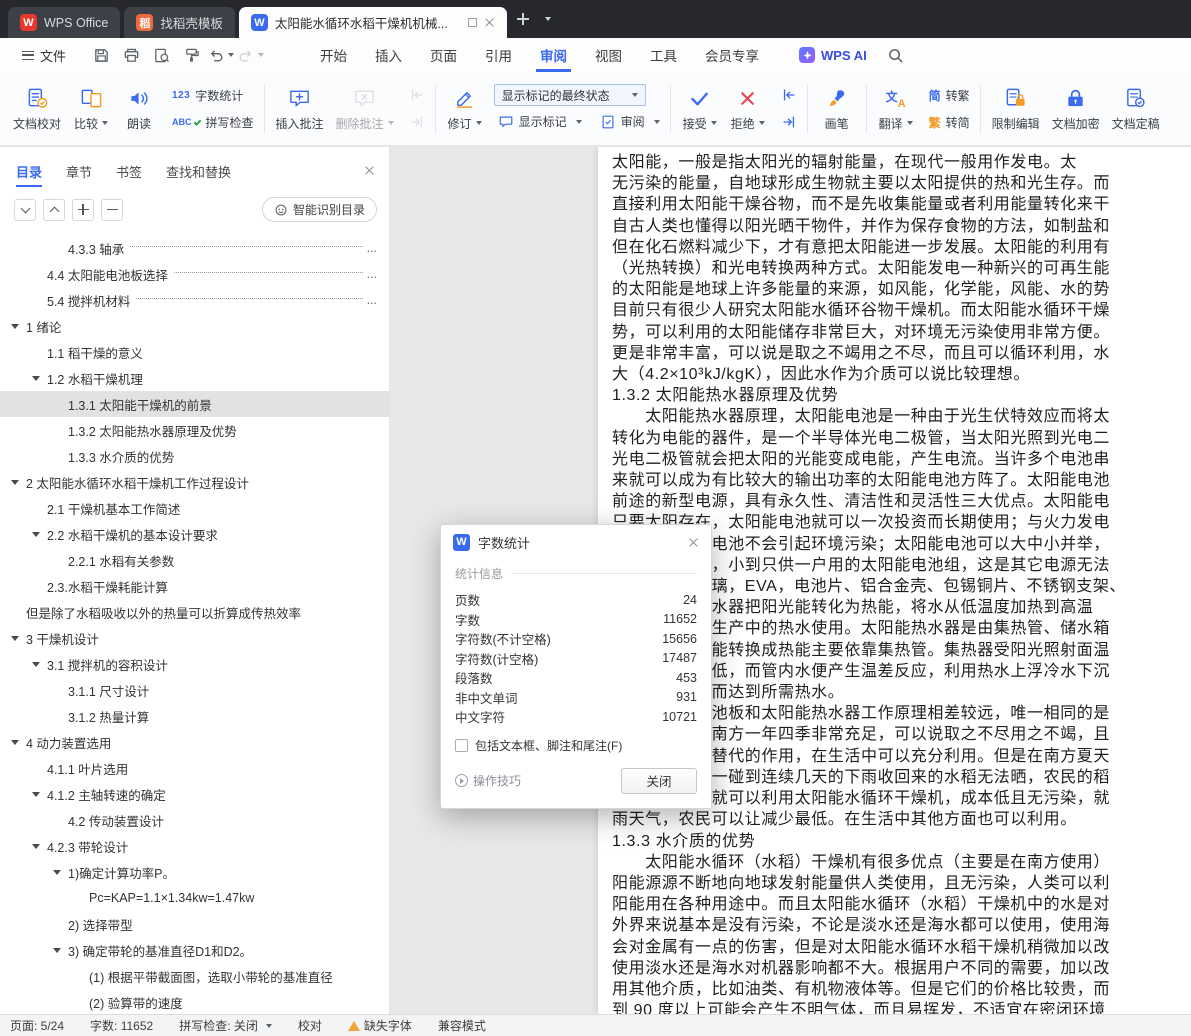  What do you see at coordinates (194, 378) in the screenshot?
I see `toc-item: 1.2 水稻干燥机理` at bounding box center [194, 378].